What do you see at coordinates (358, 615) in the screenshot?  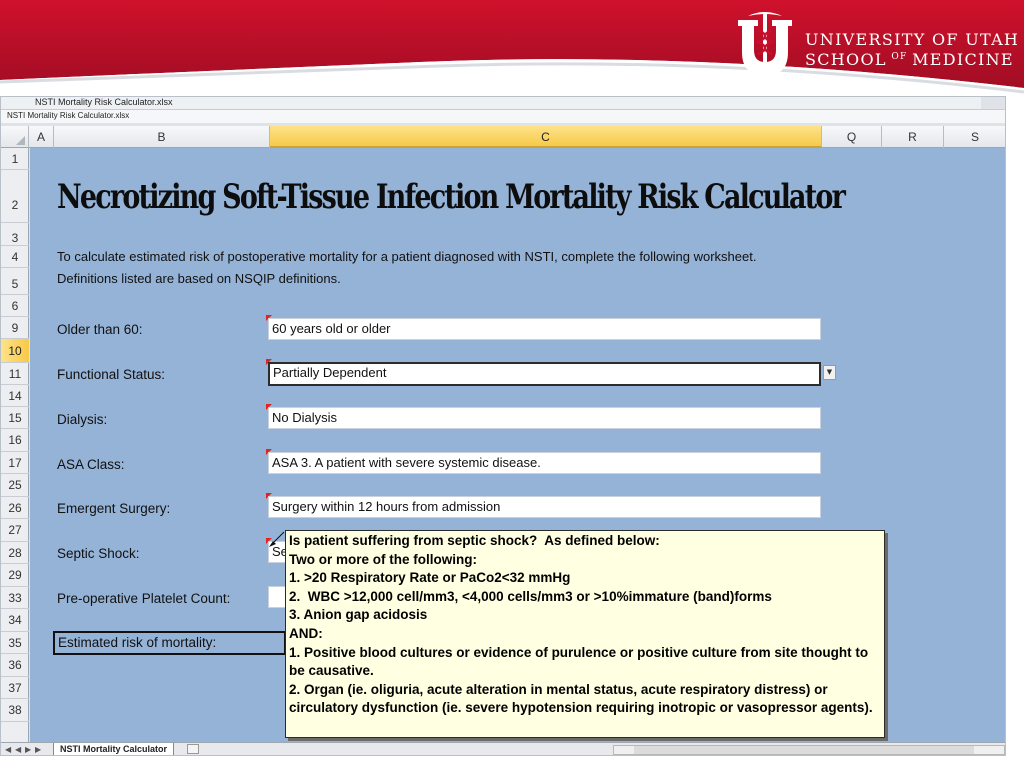 I see `comment-line: 3. Anion gap acidosis` at bounding box center [358, 615].